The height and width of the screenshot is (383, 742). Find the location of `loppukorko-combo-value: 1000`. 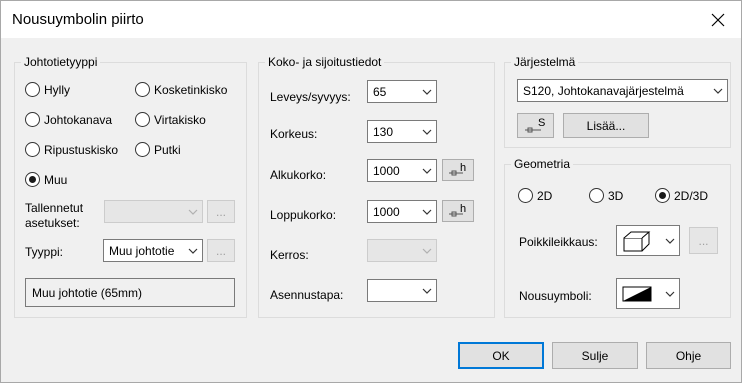

loppukorko-combo-value: 1000 is located at coordinates (386, 211).